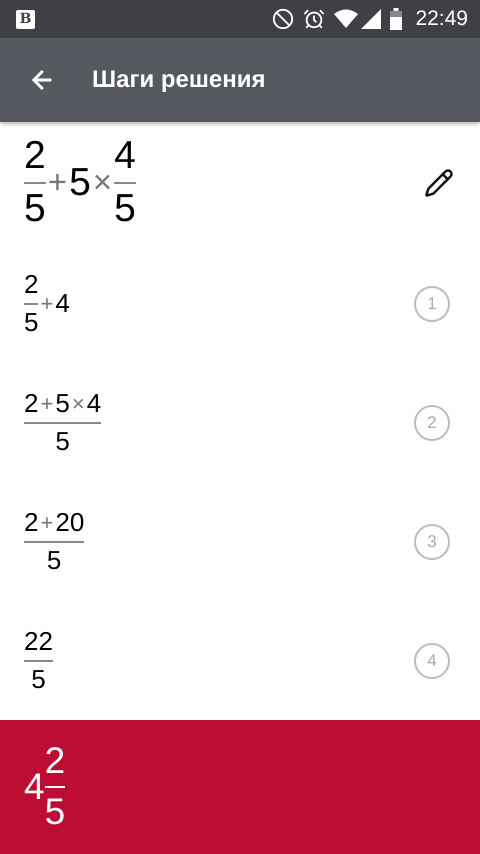  What do you see at coordinates (432, 422) in the screenshot?
I see `step-number: 2` at bounding box center [432, 422].